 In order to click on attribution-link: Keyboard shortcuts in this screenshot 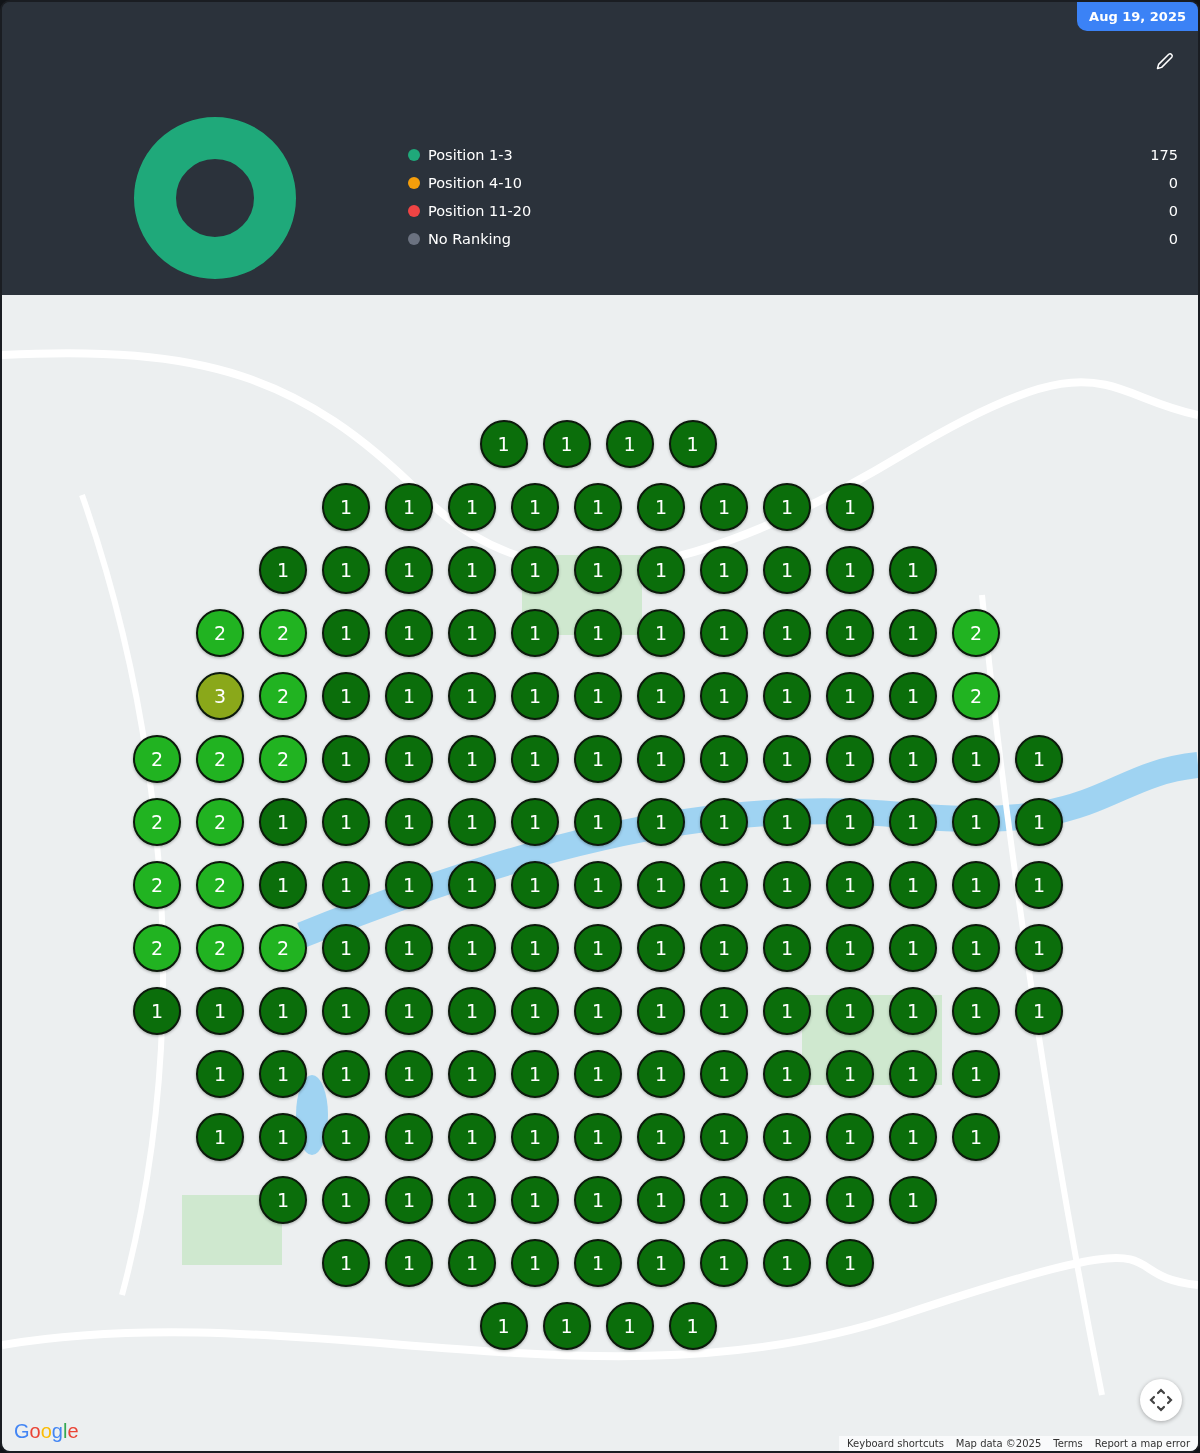, I will do `click(895, 1443)`.